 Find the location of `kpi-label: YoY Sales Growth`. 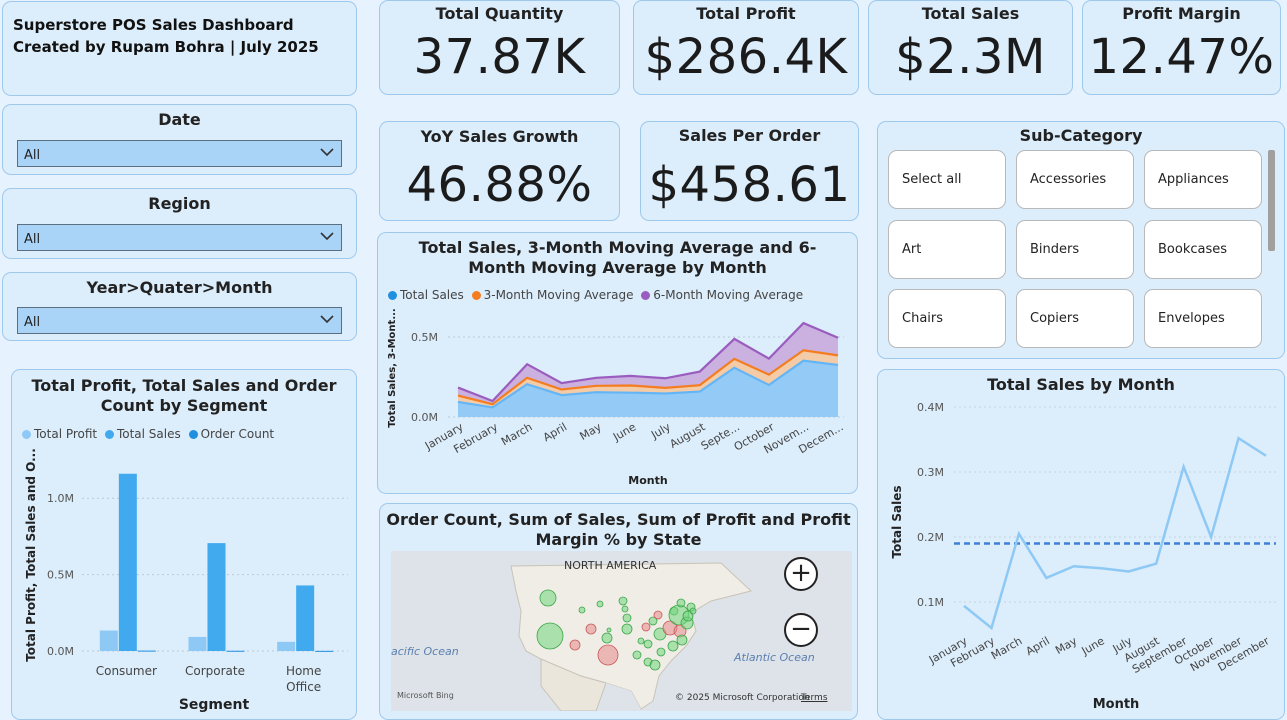

kpi-label: YoY Sales Growth is located at coordinates (499, 136).